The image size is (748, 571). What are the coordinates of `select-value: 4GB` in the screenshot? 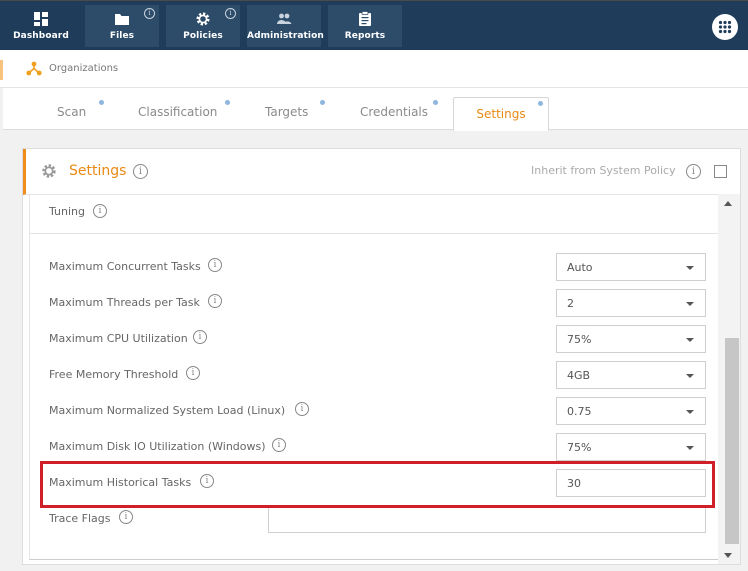 It's located at (579, 375).